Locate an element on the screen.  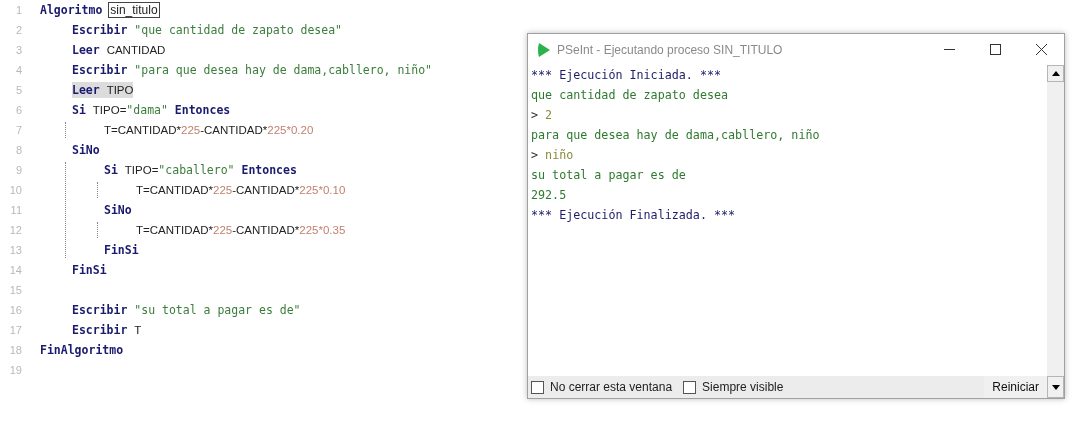
scroll-up-button is located at coordinates (1055, 73).